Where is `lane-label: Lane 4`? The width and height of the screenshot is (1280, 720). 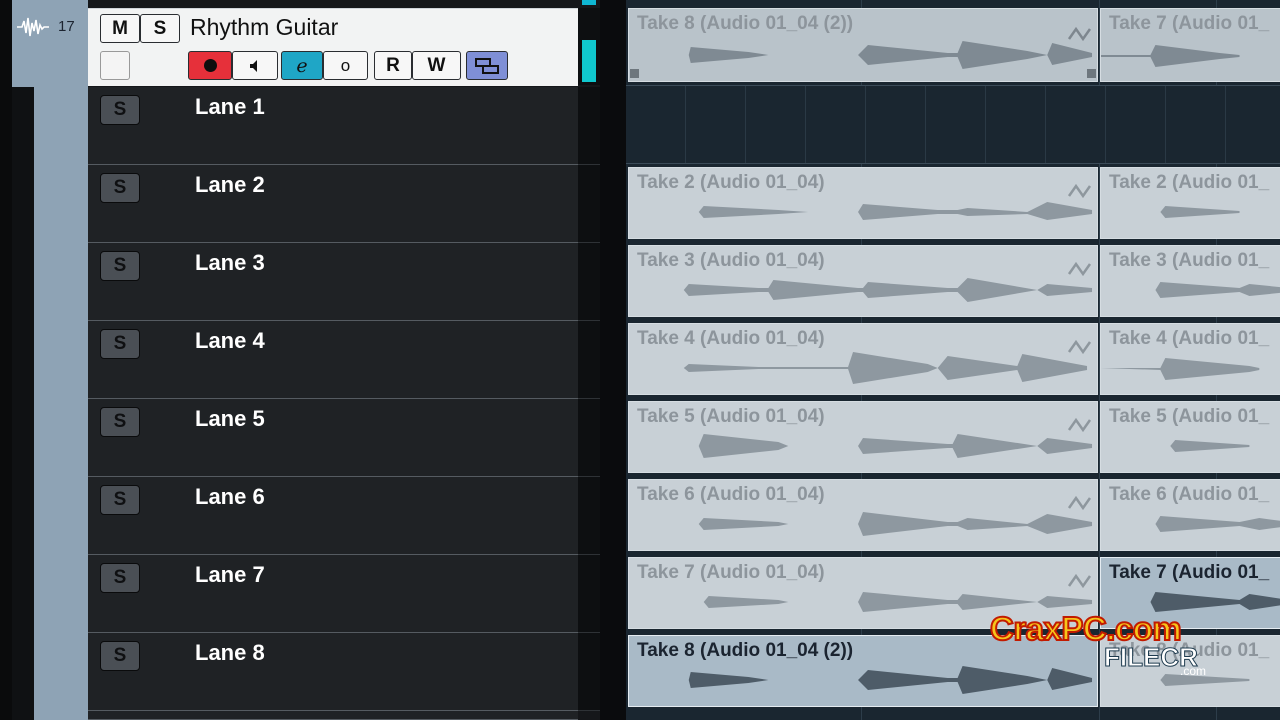 lane-label: Lane 4 is located at coordinates (230, 340).